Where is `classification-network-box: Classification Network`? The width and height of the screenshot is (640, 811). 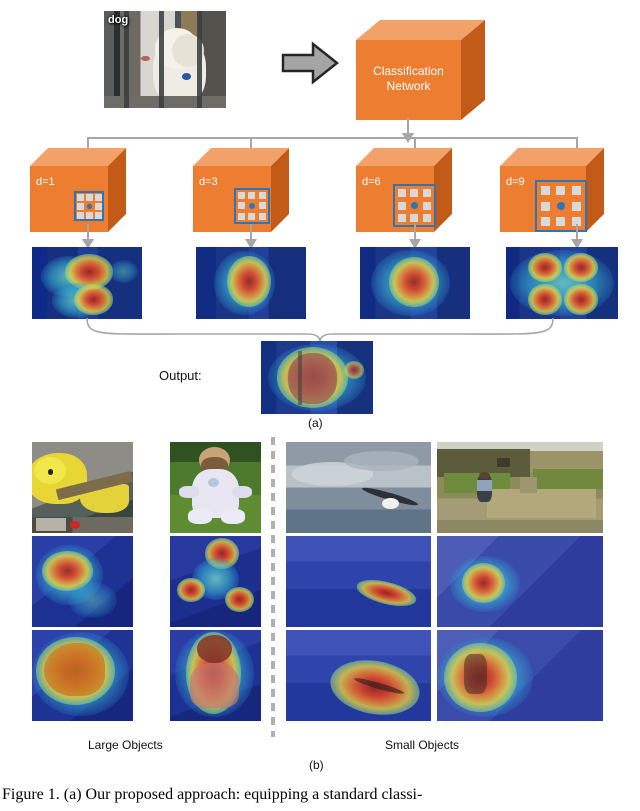 classification-network-box: Classification Network is located at coordinates (432, 70).